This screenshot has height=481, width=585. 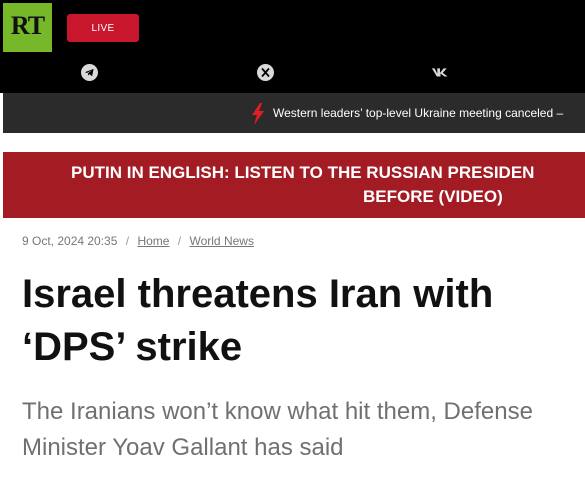 I want to click on x-icon, so click(x=265, y=72).